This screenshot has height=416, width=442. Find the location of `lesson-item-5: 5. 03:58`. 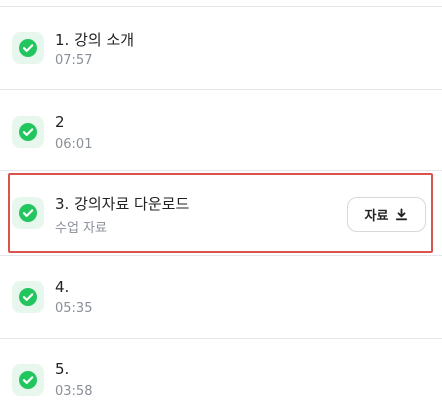

lesson-item-5: 5. 03:58 is located at coordinates (221, 381).